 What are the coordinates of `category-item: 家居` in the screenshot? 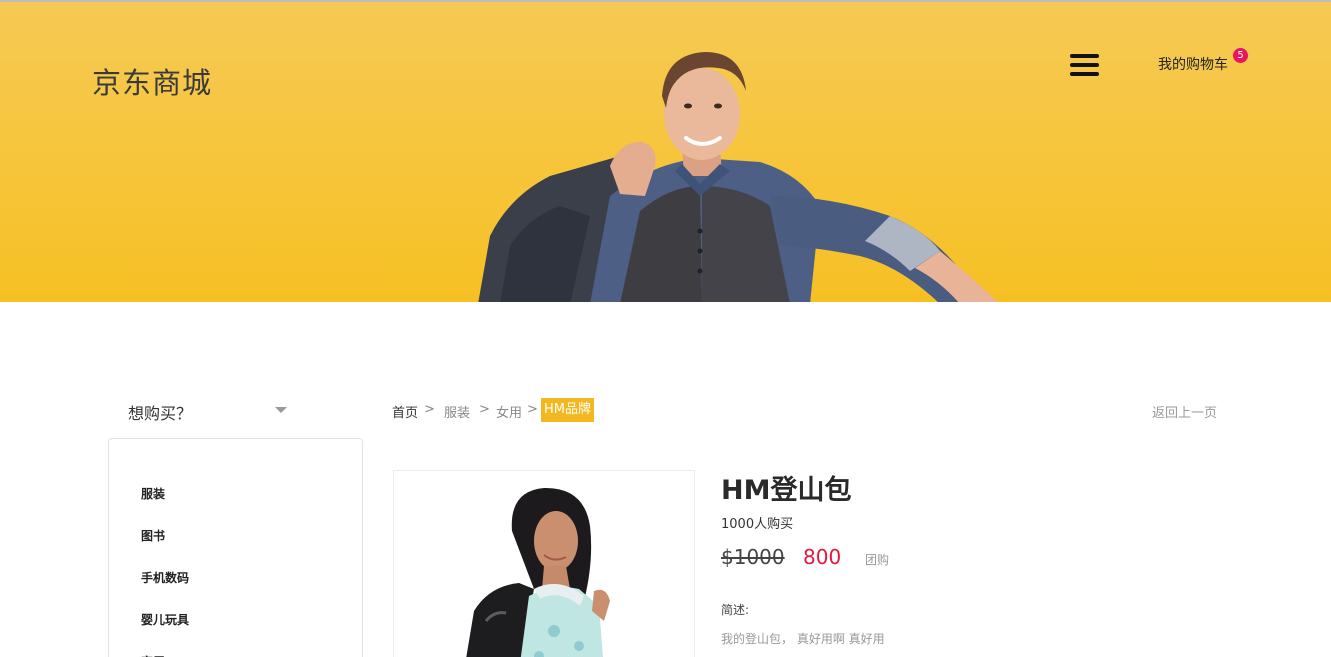 It's located at (153, 655).